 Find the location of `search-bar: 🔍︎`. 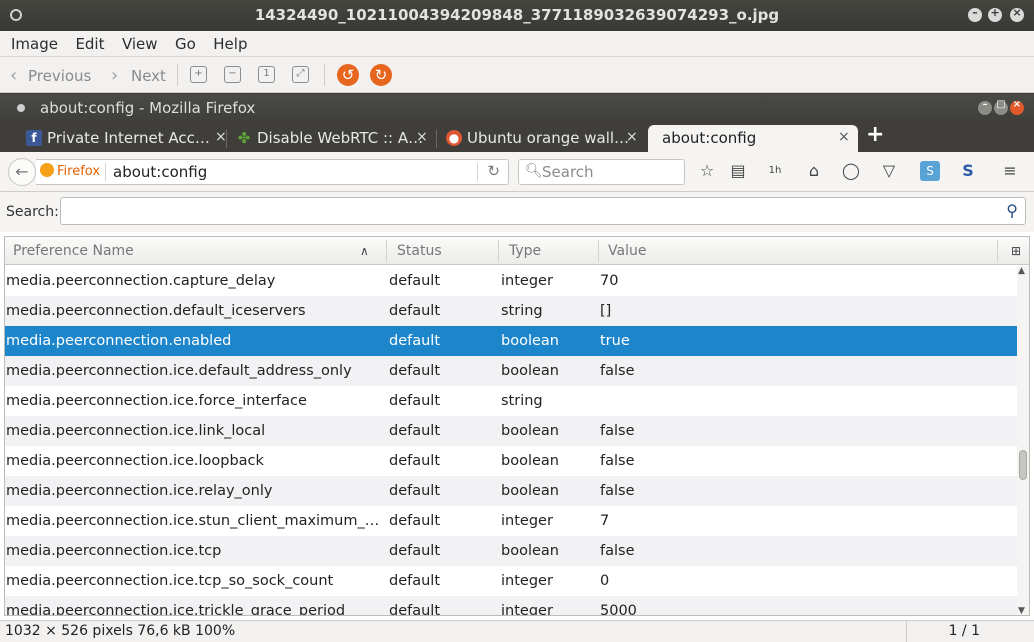

search-bar: 🔍︎ is located at coordinates (601, 172).